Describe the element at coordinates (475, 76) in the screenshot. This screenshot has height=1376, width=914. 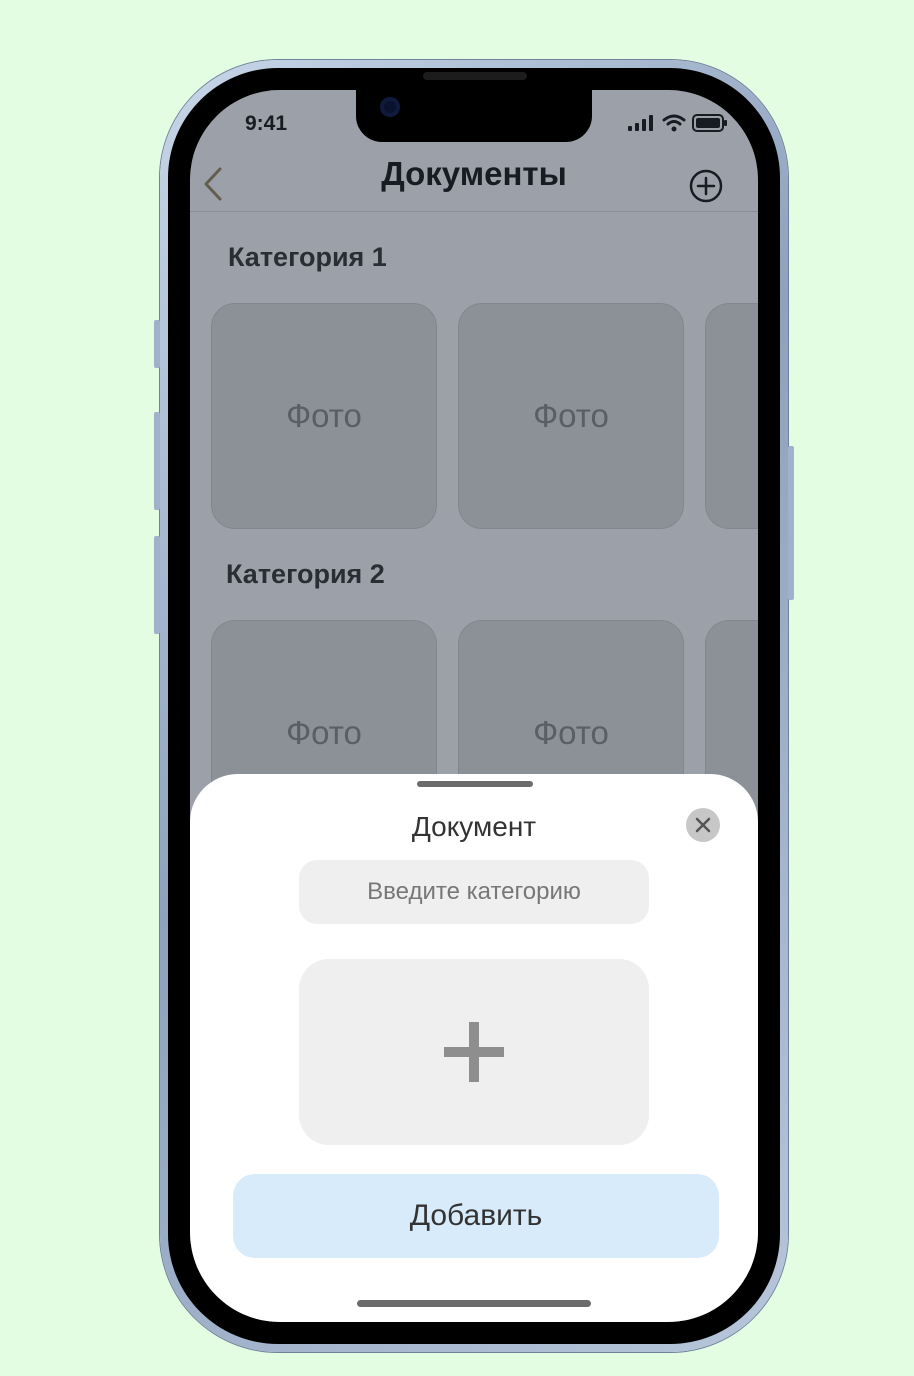
I see `speaker-grille` at that location.